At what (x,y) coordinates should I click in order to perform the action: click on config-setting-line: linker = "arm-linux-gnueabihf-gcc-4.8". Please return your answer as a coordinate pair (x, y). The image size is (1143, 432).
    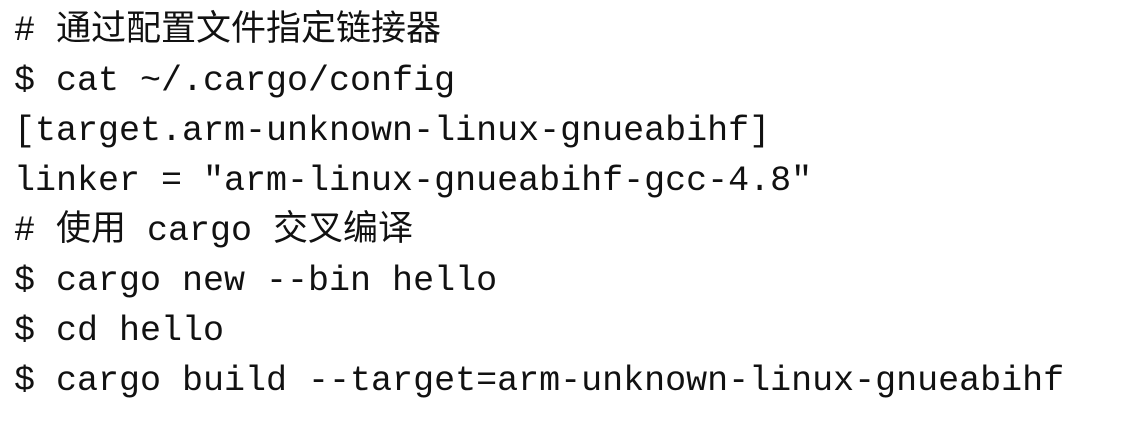
    Looking at the image, I should click on (413, 181).